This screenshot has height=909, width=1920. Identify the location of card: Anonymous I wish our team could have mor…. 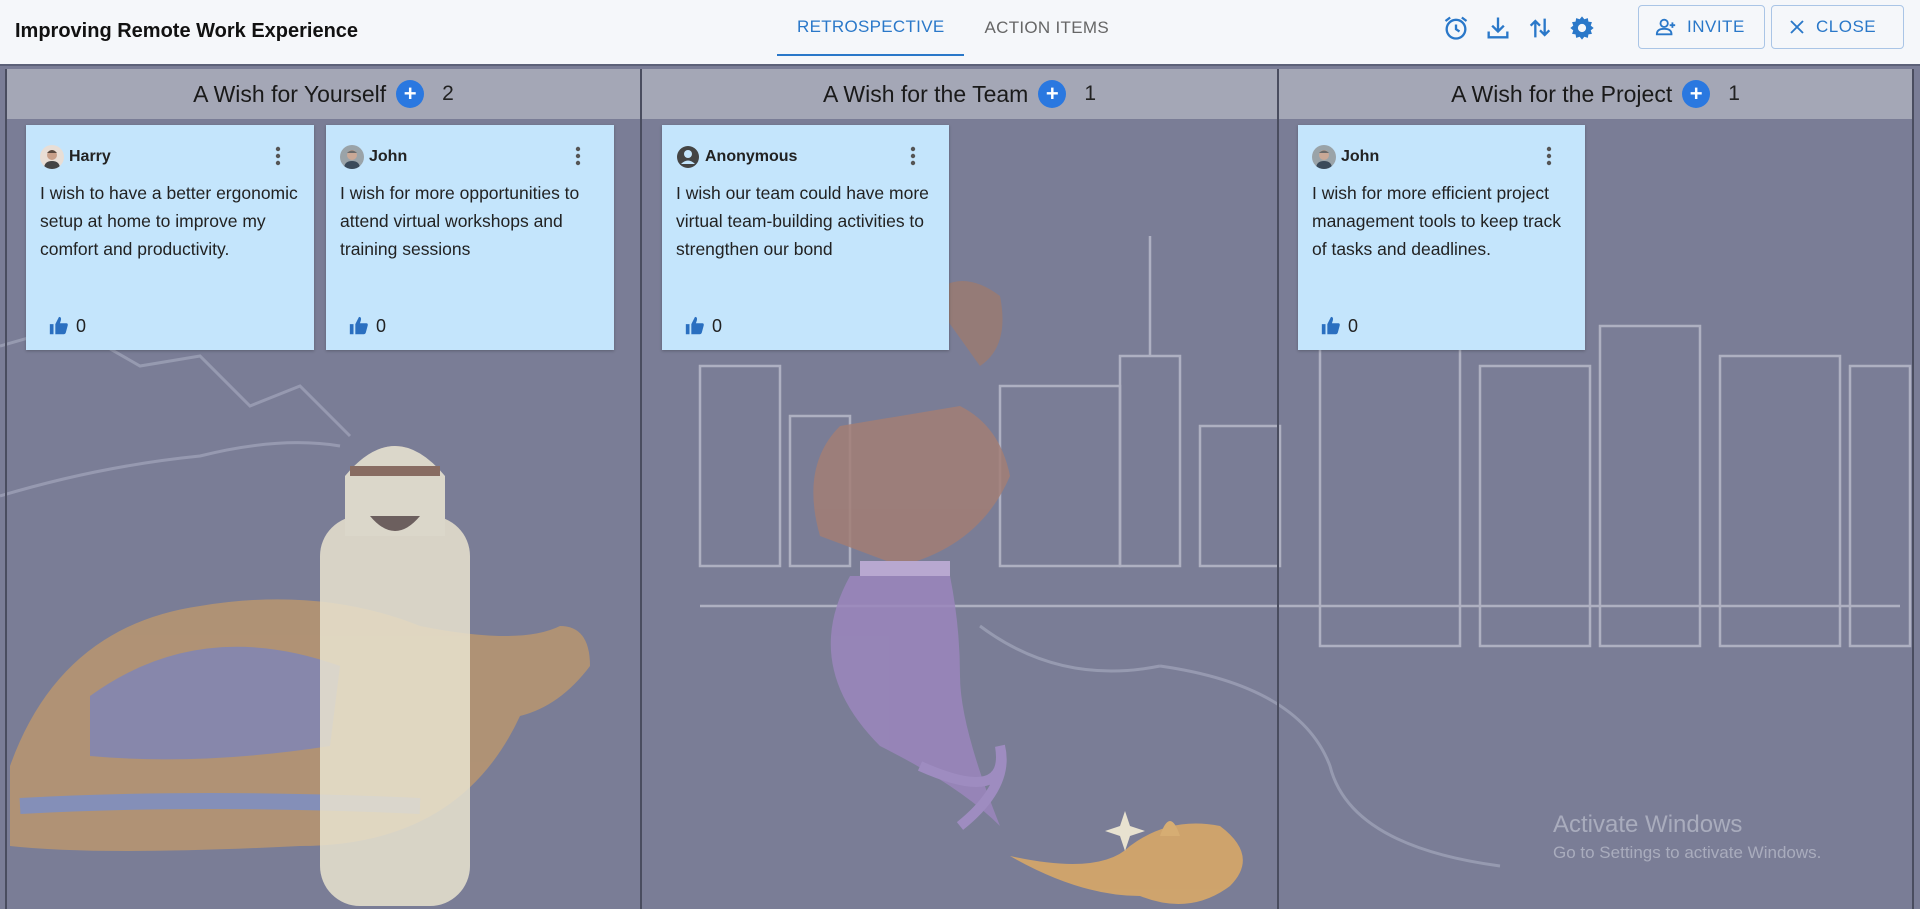
(805, 237).